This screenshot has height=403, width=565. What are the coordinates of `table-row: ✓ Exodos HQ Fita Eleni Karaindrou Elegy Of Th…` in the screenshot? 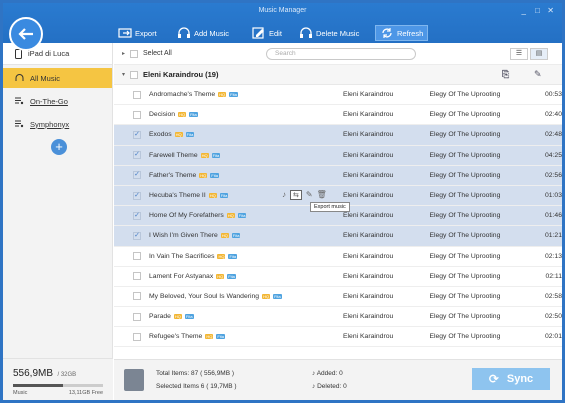 It's located at (338, 135).